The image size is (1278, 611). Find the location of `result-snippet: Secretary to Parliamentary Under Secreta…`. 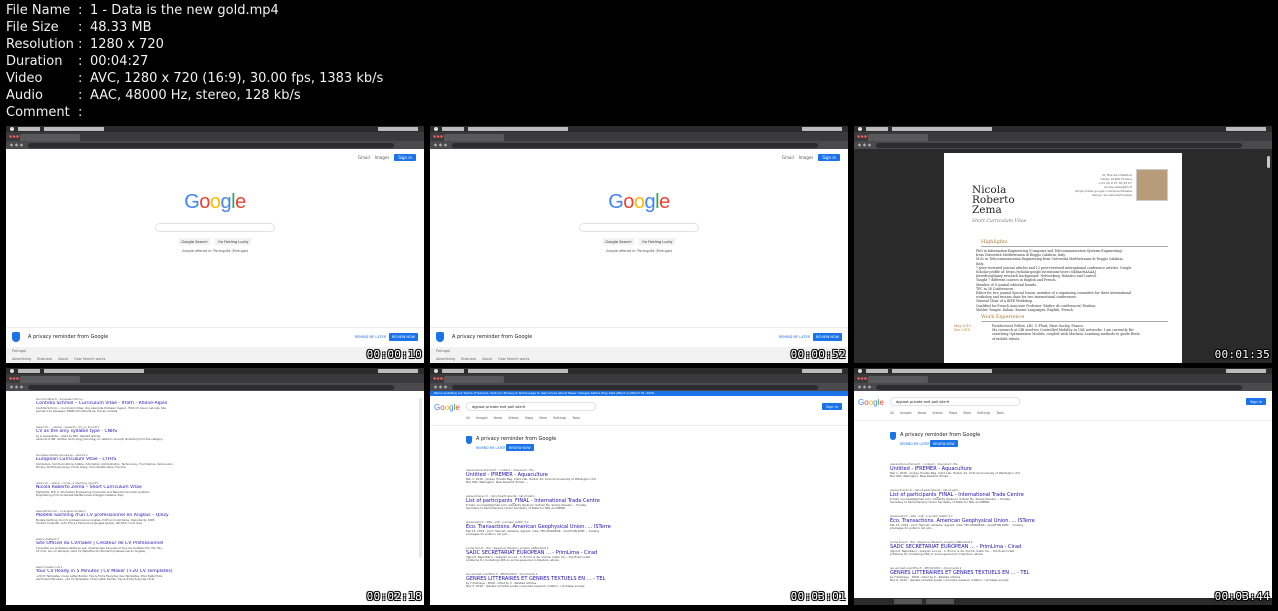

result-snippet: Secretary to Parliamentary Under Secreta… is located at coordinates (516, 509).